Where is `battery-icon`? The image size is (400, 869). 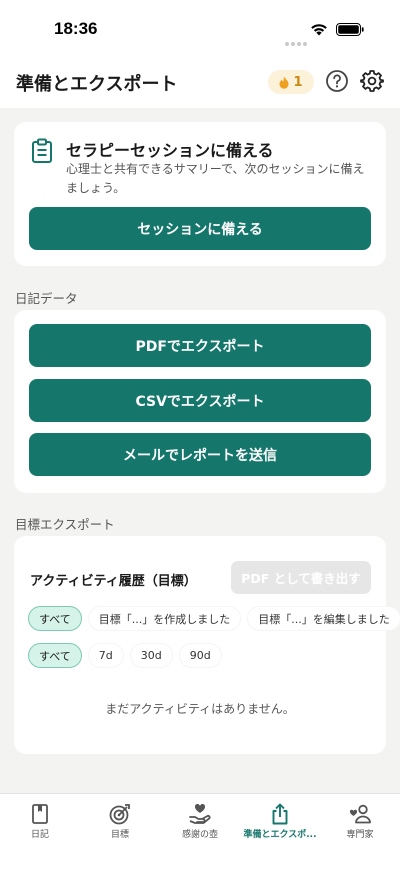 battery-icon is located at coordinates (350, 29).